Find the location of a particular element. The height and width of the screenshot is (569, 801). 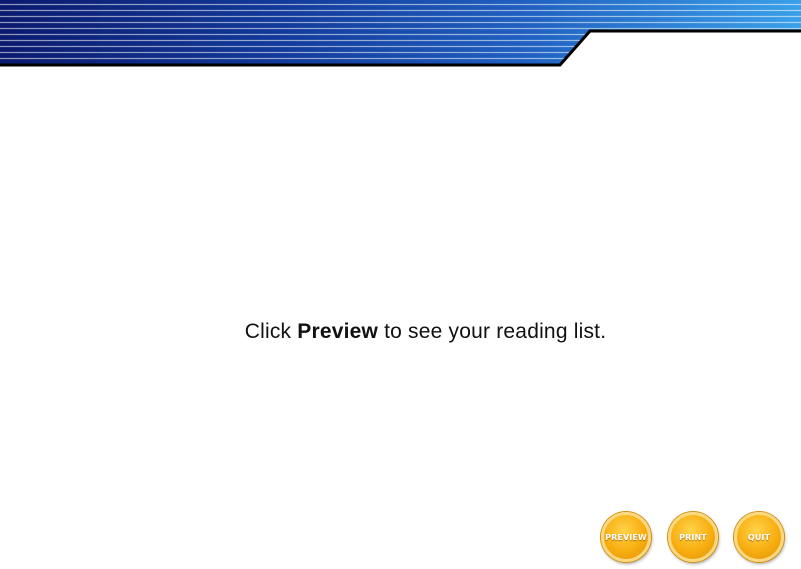

quit-button: QUIT is located at coordinates (759, 537).